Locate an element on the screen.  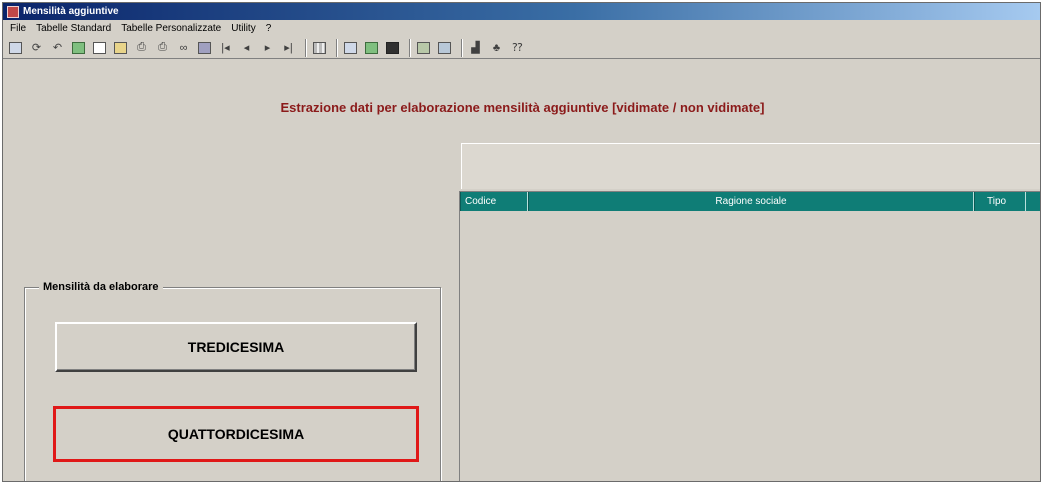
chart-icon is located at coordinates (350, 47).